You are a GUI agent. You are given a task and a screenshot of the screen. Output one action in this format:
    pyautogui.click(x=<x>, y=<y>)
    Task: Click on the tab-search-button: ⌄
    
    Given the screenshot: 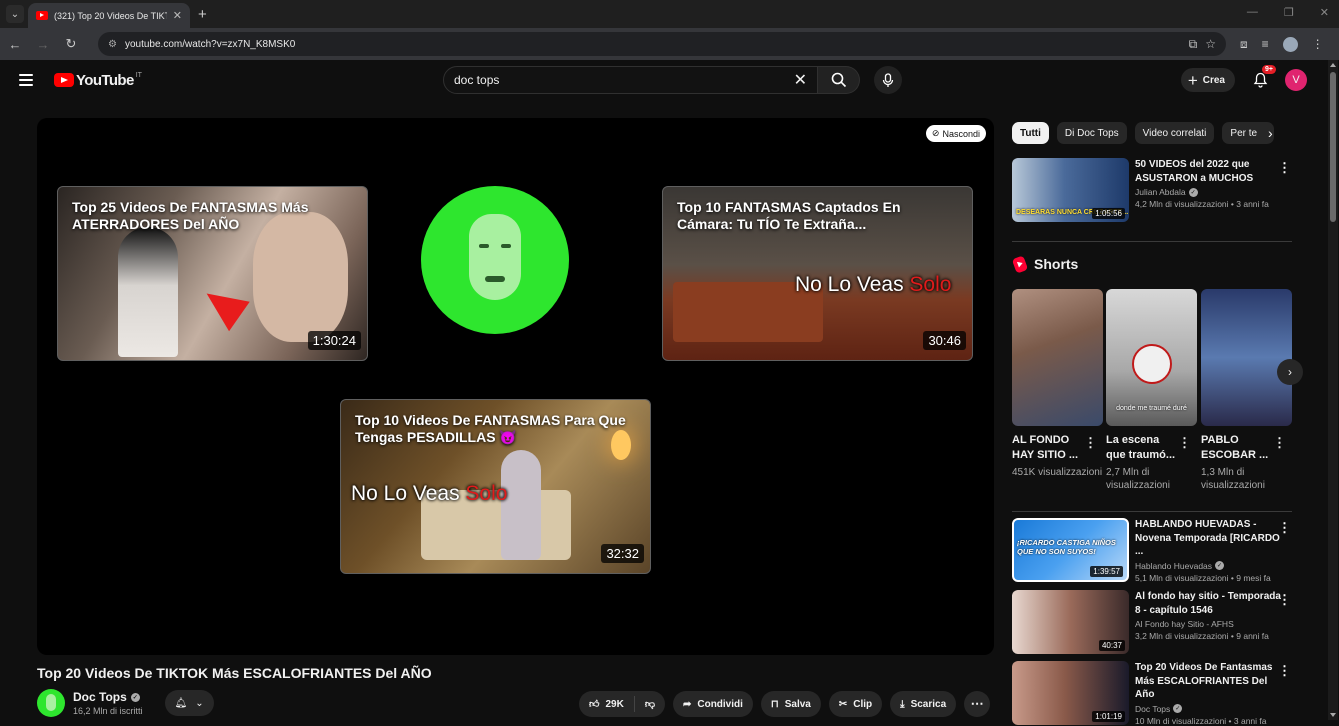 What is the action you would take?
    pyautogui.click(x=15, y=14)
    